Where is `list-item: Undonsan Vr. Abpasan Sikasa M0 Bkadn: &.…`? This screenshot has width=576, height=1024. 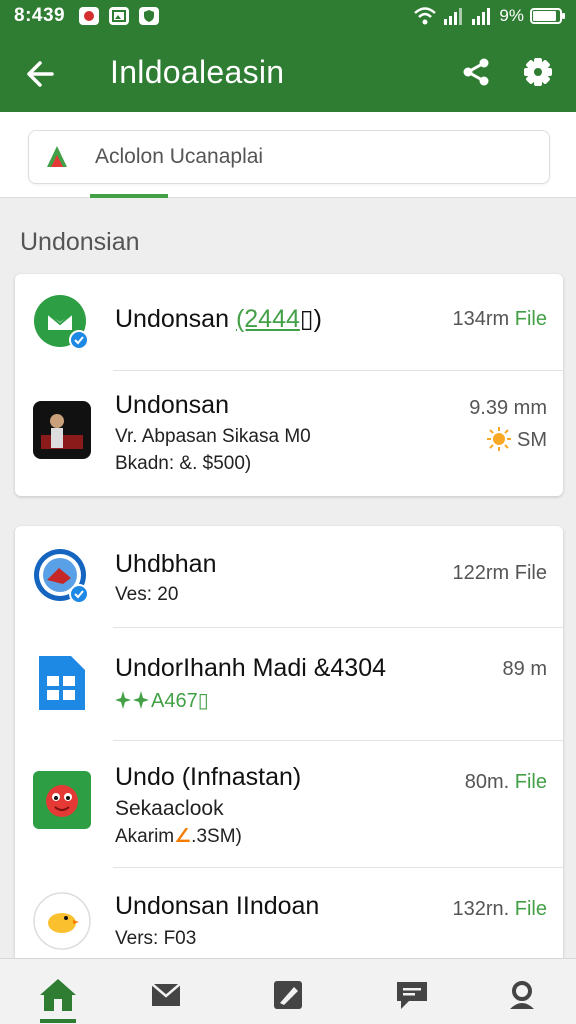 list-item: Undonsan Vr. Abpasan Sikasa M0 Bkadn: &.… is located at coordinates (289, 433).